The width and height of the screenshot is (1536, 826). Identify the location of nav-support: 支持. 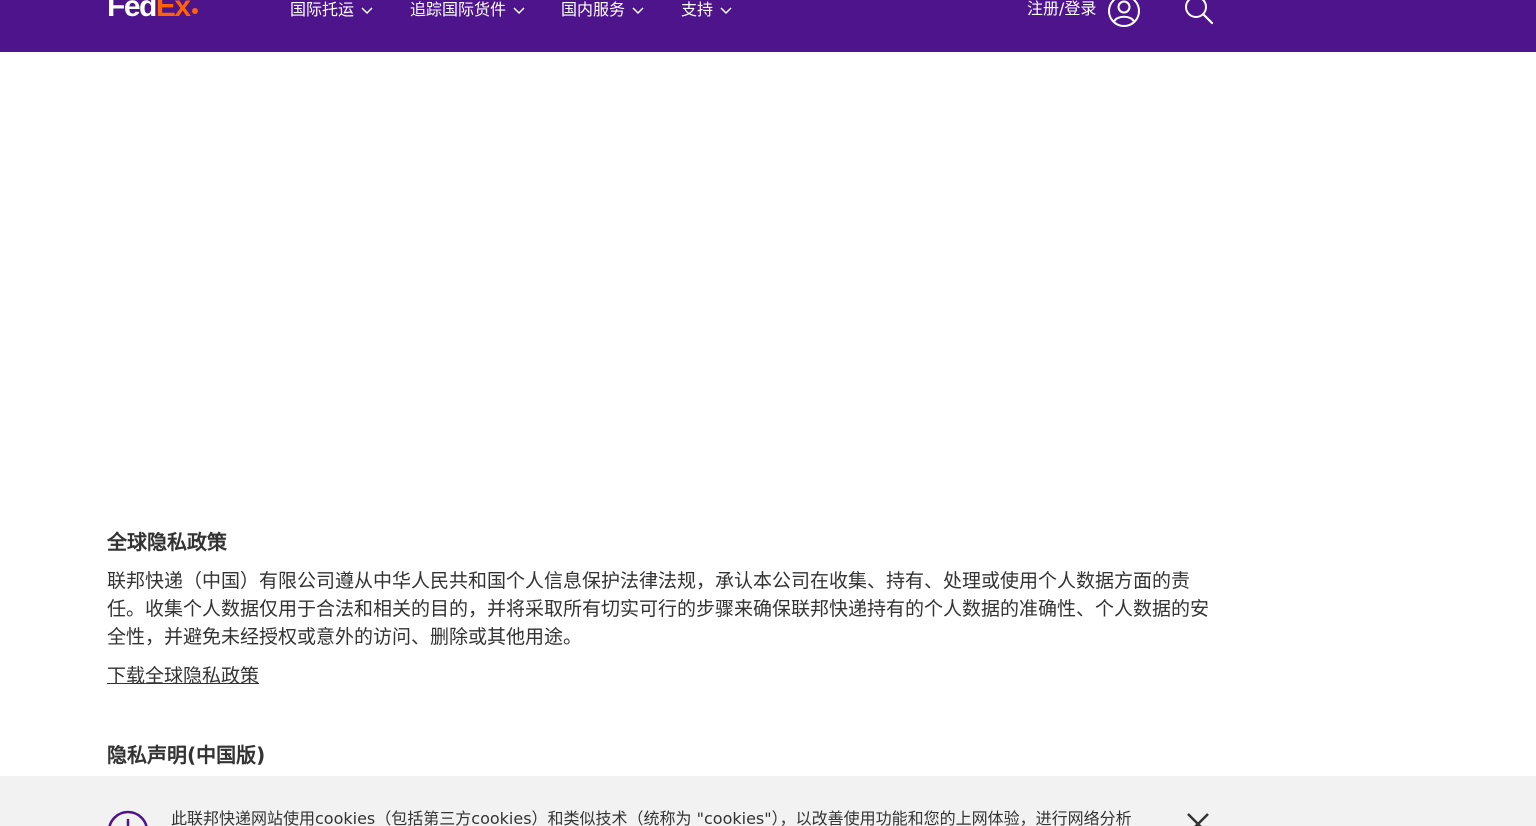
(707, 10).